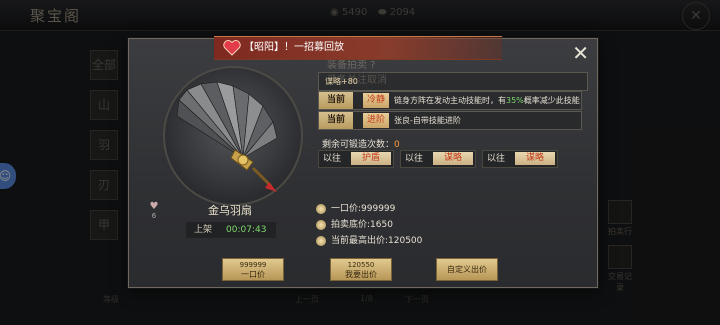 Image resolution: width=720 pixels, height=325 pixels. I want to click on feather-fan-image, so click(227, 136).